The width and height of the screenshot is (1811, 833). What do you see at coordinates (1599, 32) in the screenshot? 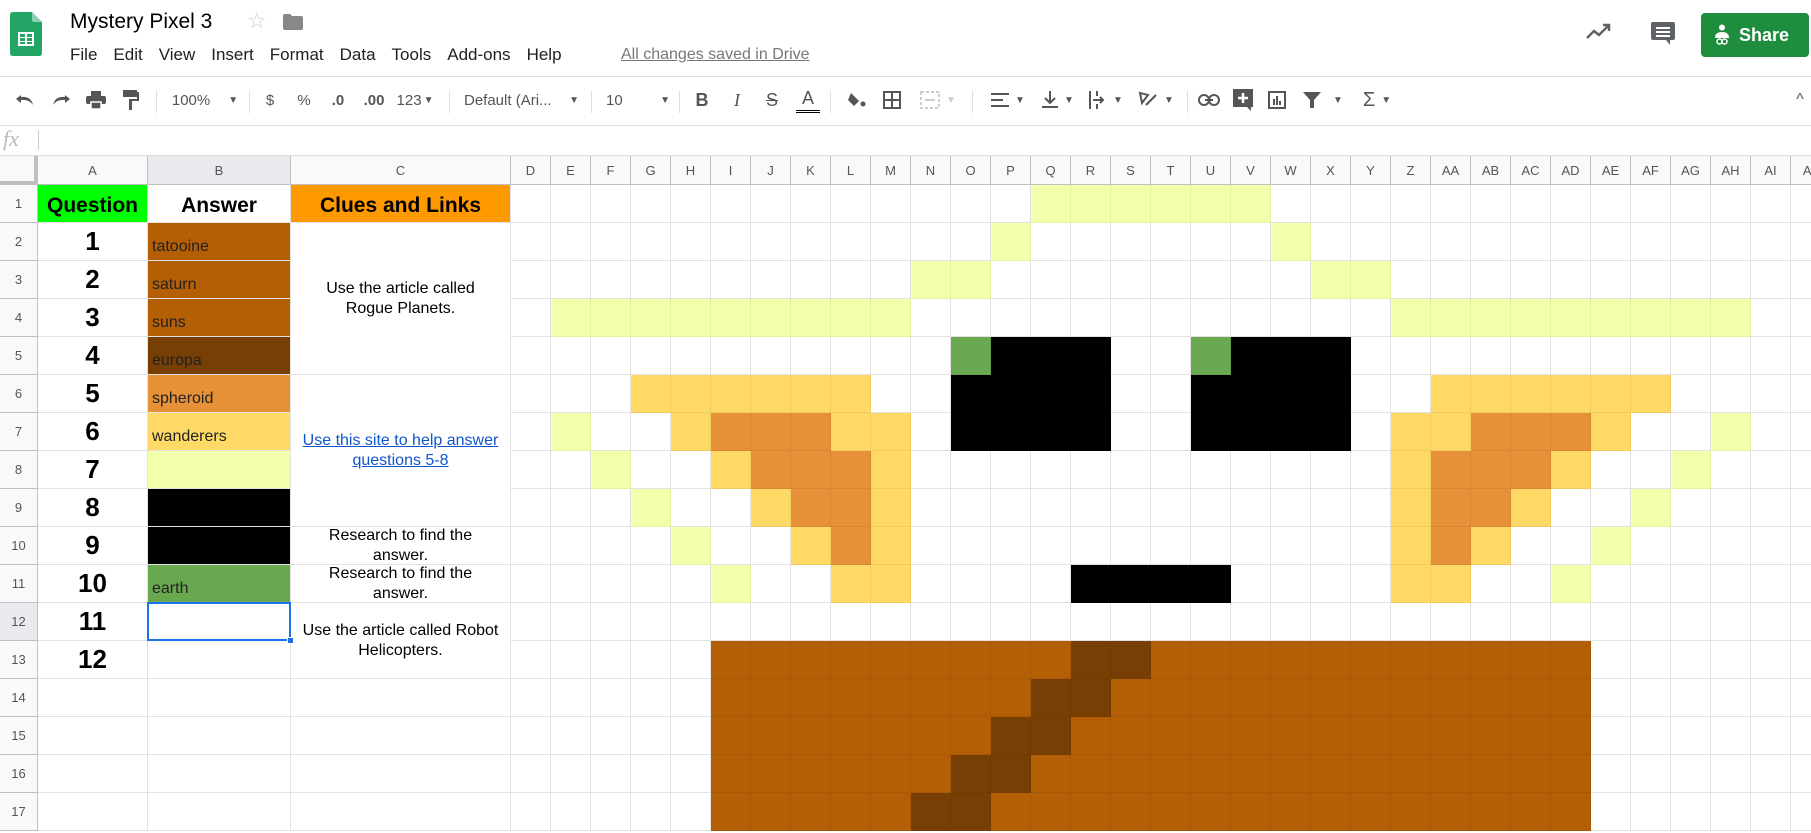
I see `activity-trend-icon` at bounding box center [1599, 32].